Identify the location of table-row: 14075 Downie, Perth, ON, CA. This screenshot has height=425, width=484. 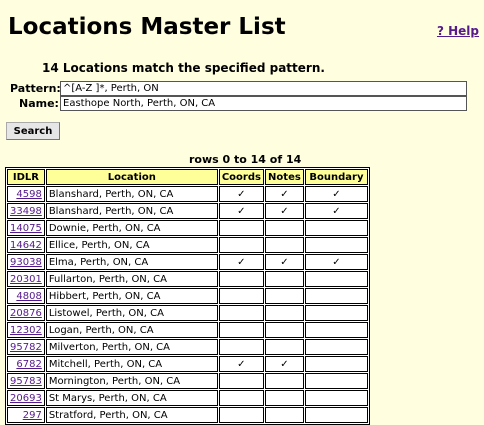
(187, 228).